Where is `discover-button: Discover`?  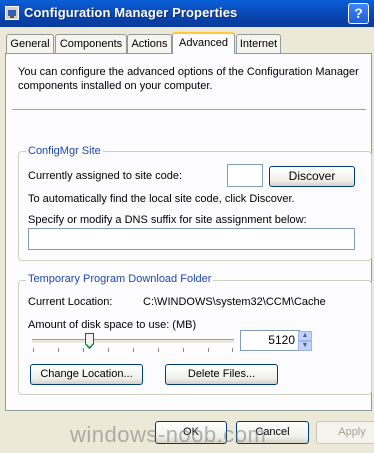 discover-button: Discover is located at coordinates (312, 176).